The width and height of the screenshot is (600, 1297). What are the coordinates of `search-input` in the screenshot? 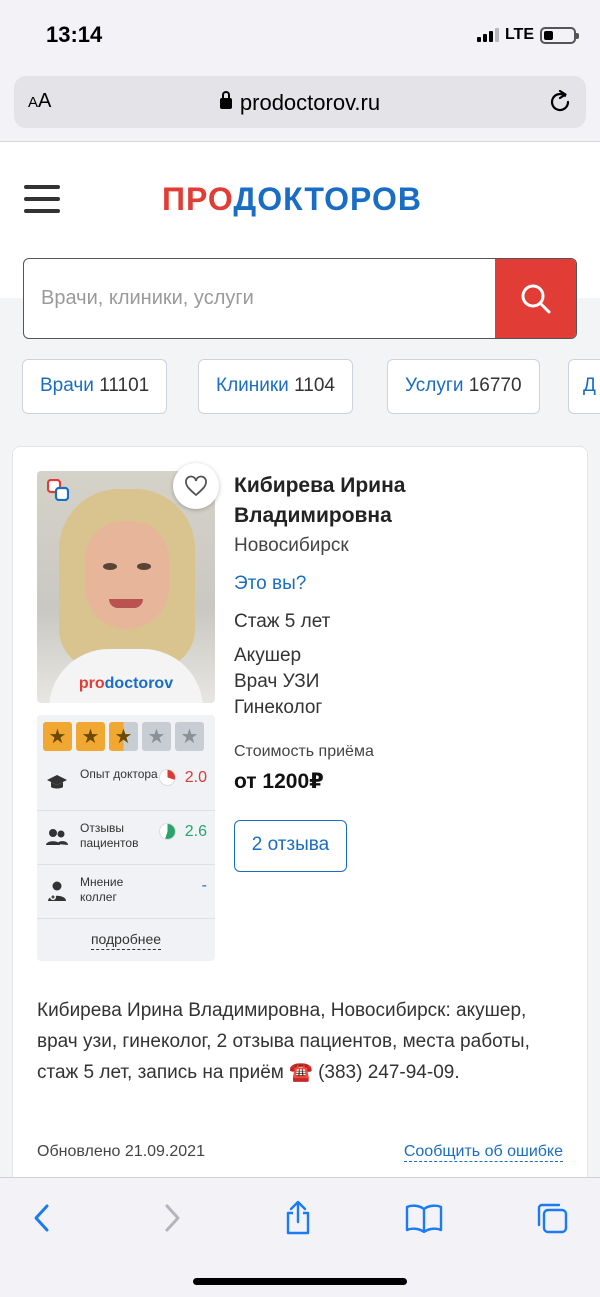 It's located at (260, 298).